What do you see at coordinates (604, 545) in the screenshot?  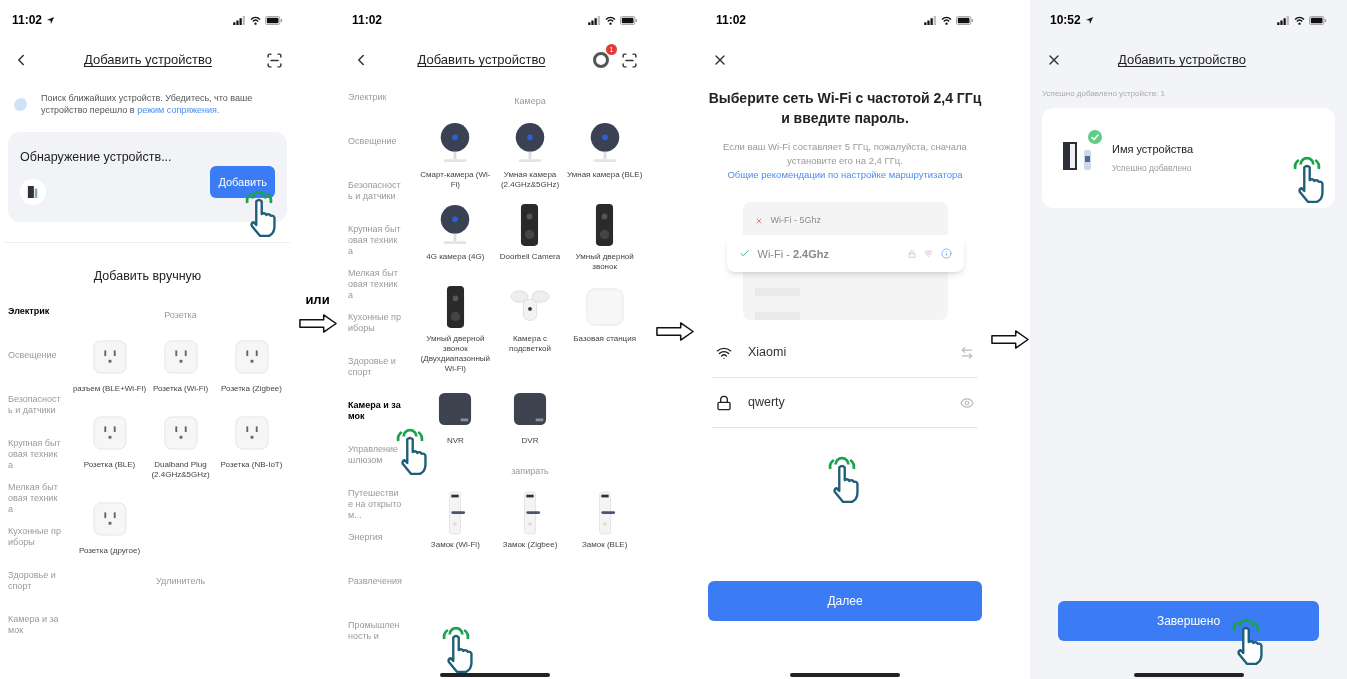 I see `product-label: Замок (BLE)` at bounding box center [604, 545].